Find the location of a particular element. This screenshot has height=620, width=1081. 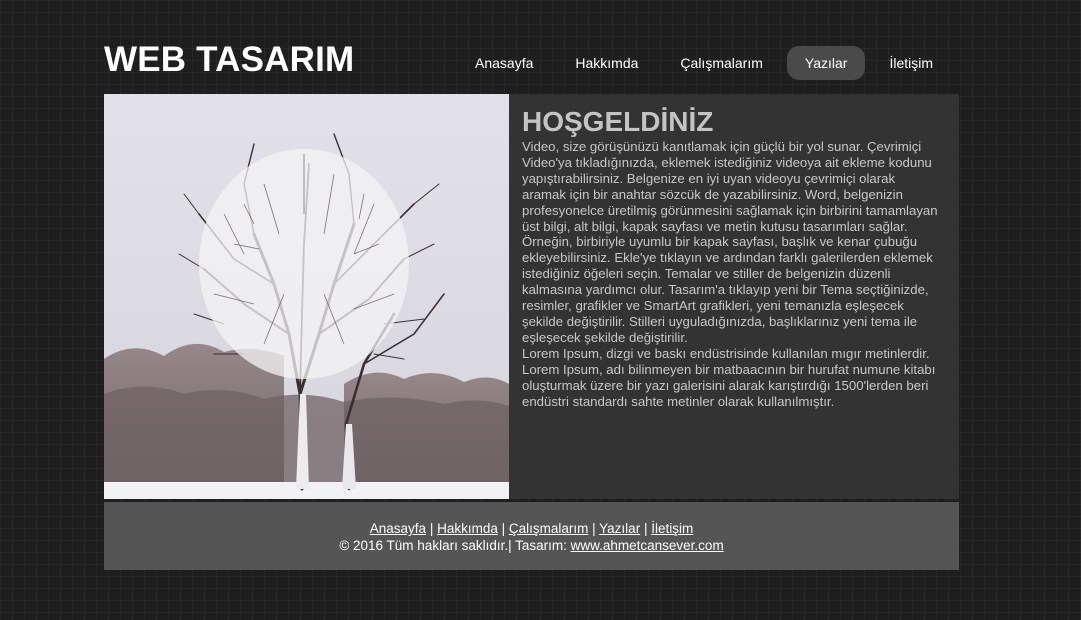

nav-iletisim: İletişim is located at coordinates (911, 63).